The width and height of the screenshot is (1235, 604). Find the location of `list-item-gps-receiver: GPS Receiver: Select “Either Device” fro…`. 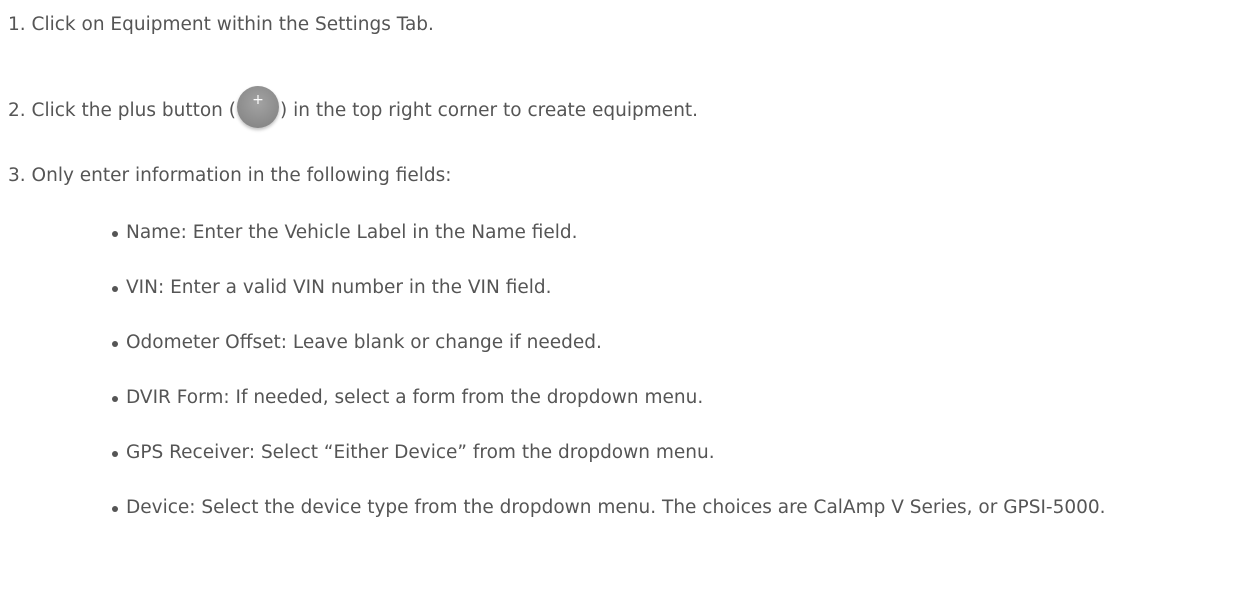

list-item-gps-receiver: GPS Receiver: Select “Either Device” fro… is located at coordinates (669, 453).